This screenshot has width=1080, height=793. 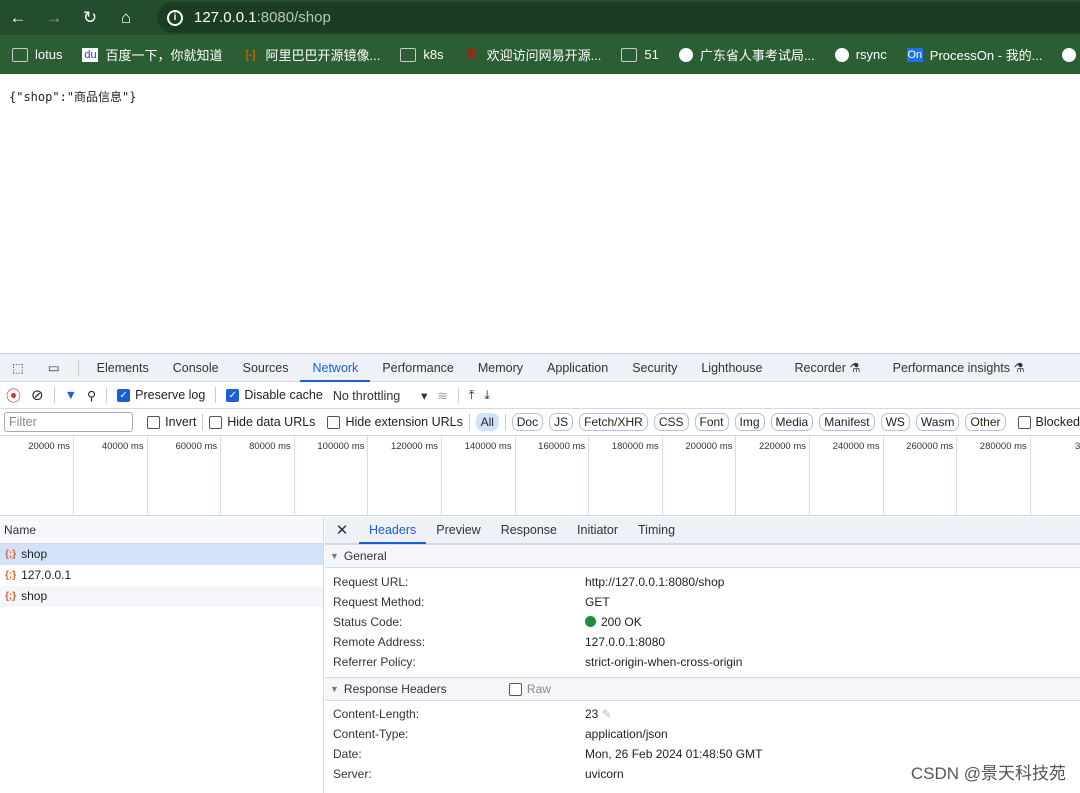 What do you see at coordinates (395, 689) in the screenshot?
I see `response-headers-title: Response Headers` at bounding box center [395, 689].